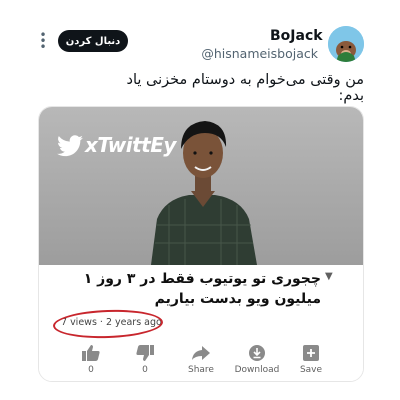  I want to click on bird-icon, so click(70, 146).